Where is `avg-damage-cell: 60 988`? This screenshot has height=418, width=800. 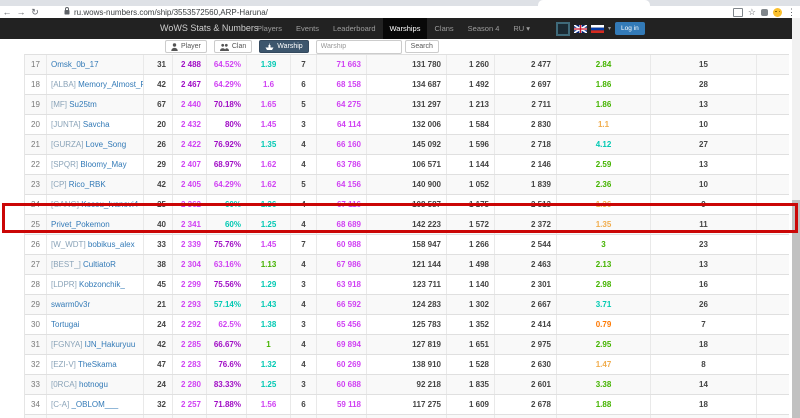 avg-damage-cell: 60 988 is located at coordinates (342, 244).